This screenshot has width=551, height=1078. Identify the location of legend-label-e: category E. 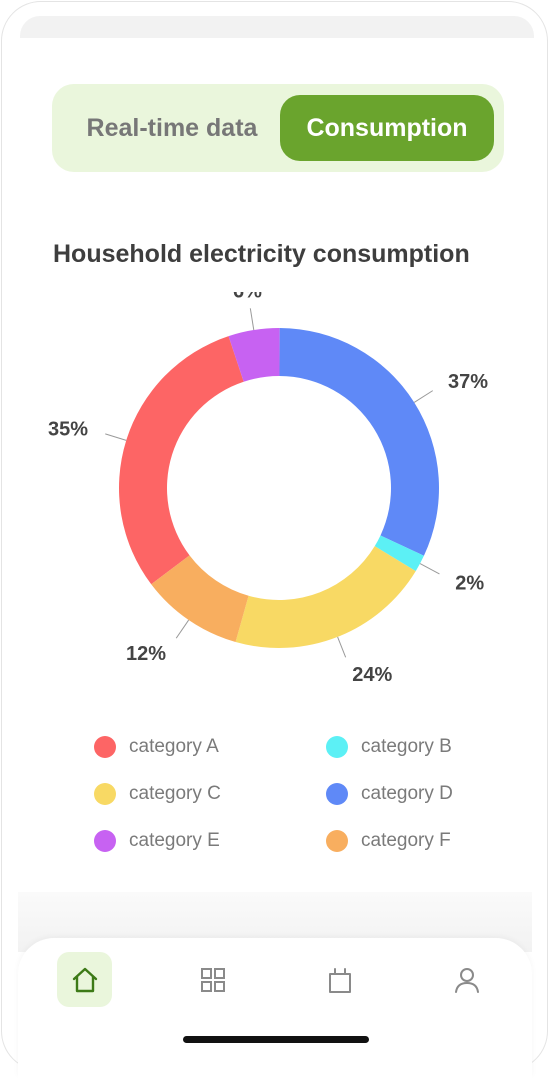
(174, 840).